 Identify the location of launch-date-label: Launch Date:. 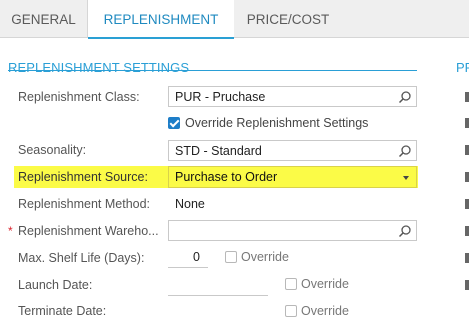
(55, 285).